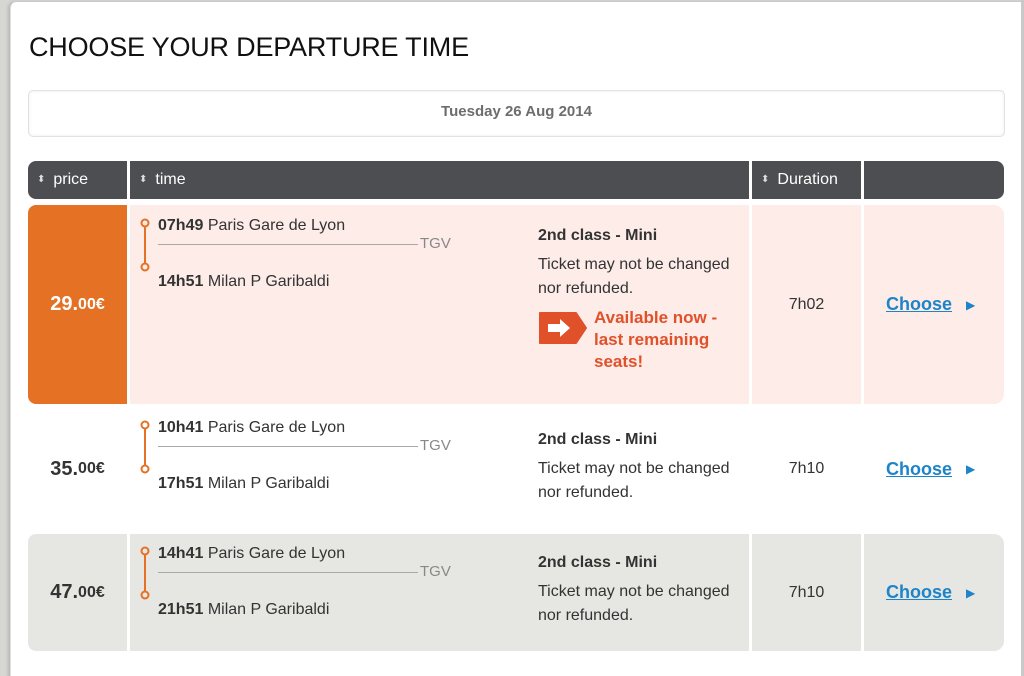 This screenshot has width=1024, height=676. What do you see at coordinates (170, 179) in the screenshot?
I see `header-time-label: time` at bounding box center [170, 179].